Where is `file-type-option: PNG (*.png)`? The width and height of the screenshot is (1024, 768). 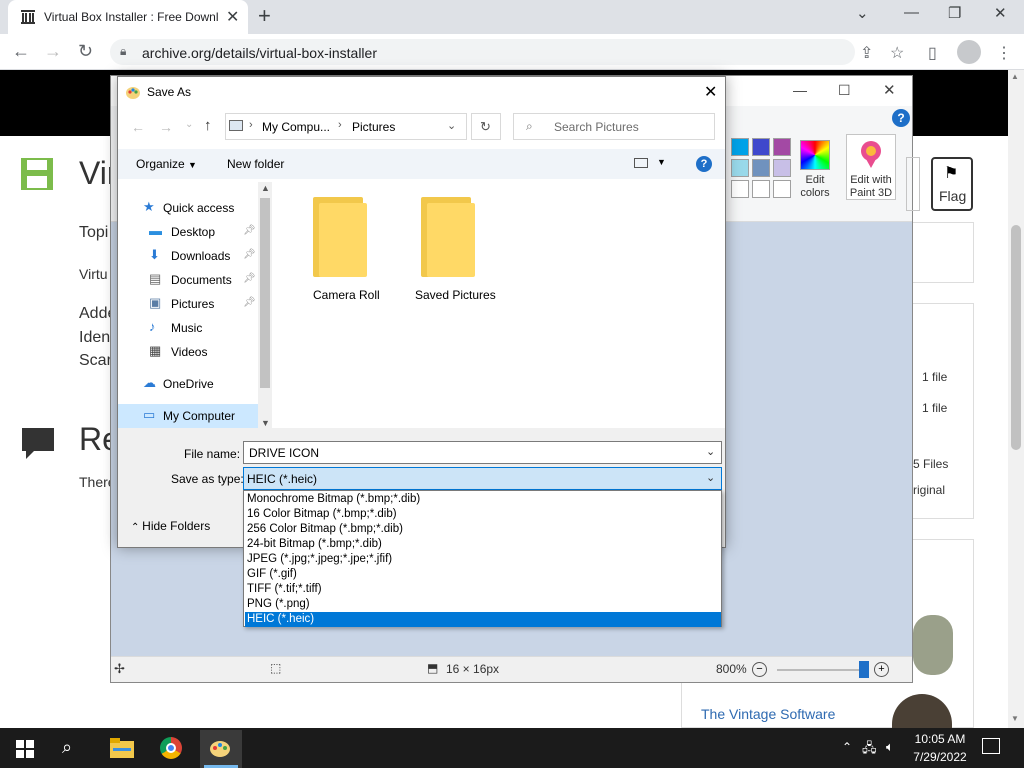
file-type-option: PNG (*.png) is located at coordinates (483, 604).